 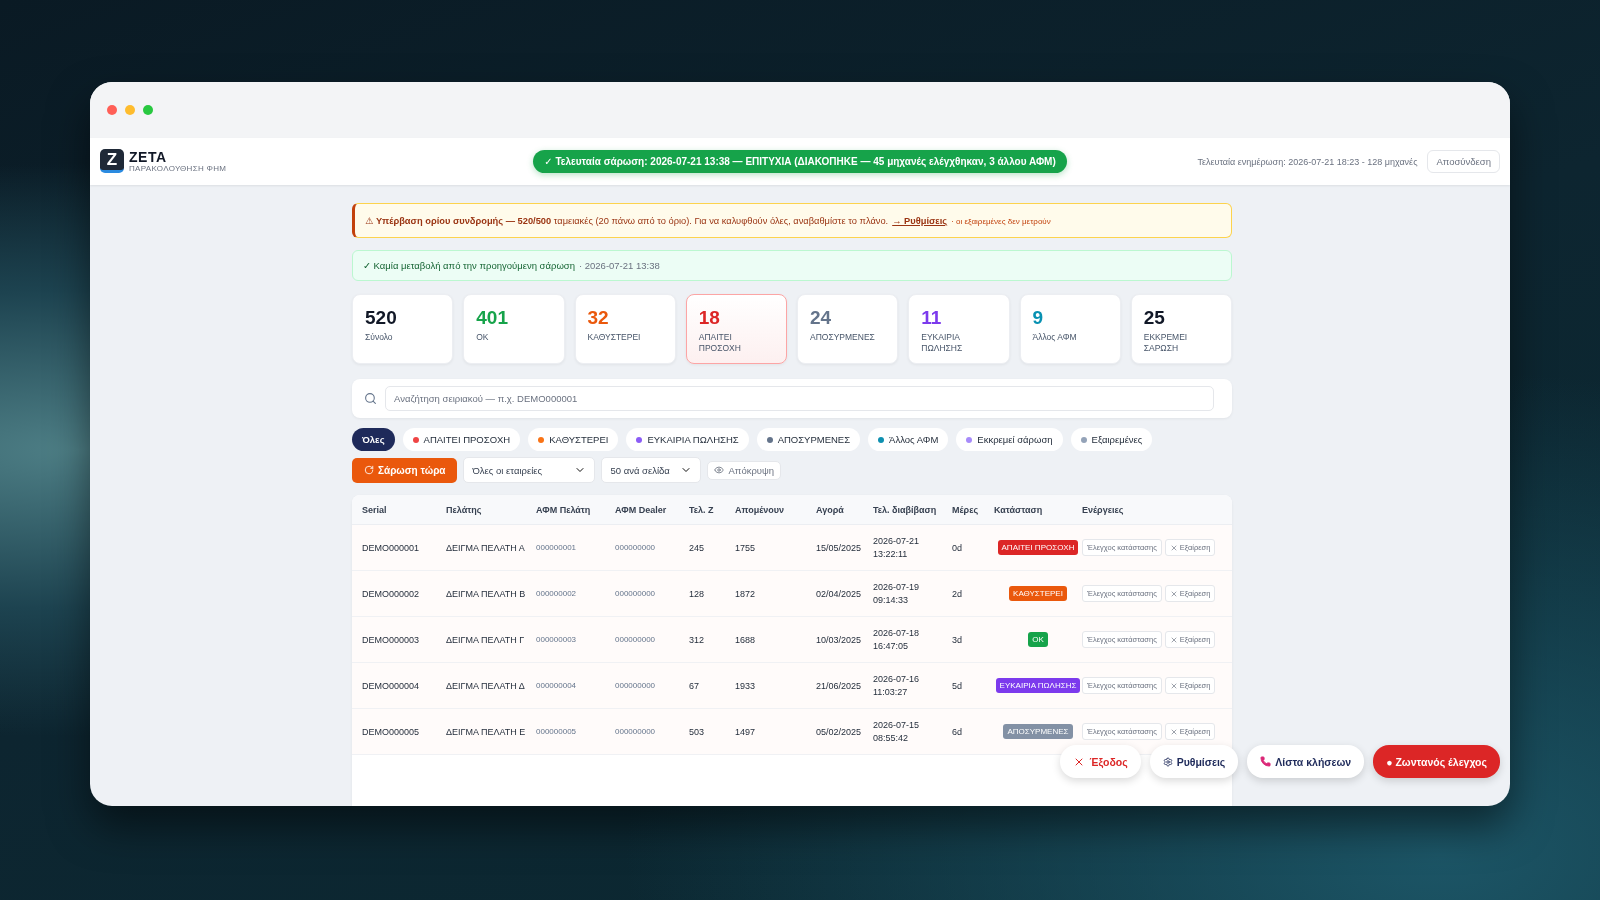 I want to click on table-cell-text: 128, so click(x=697, y=593).